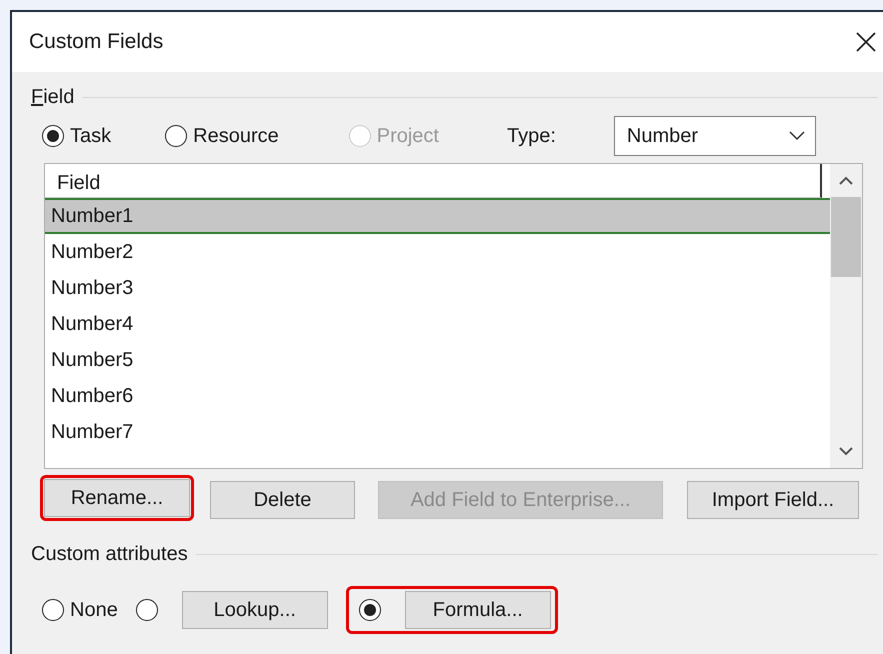  Describe the element at coordinates (437, 396) in the screenshot. I see `list-item: Number6` at that location.